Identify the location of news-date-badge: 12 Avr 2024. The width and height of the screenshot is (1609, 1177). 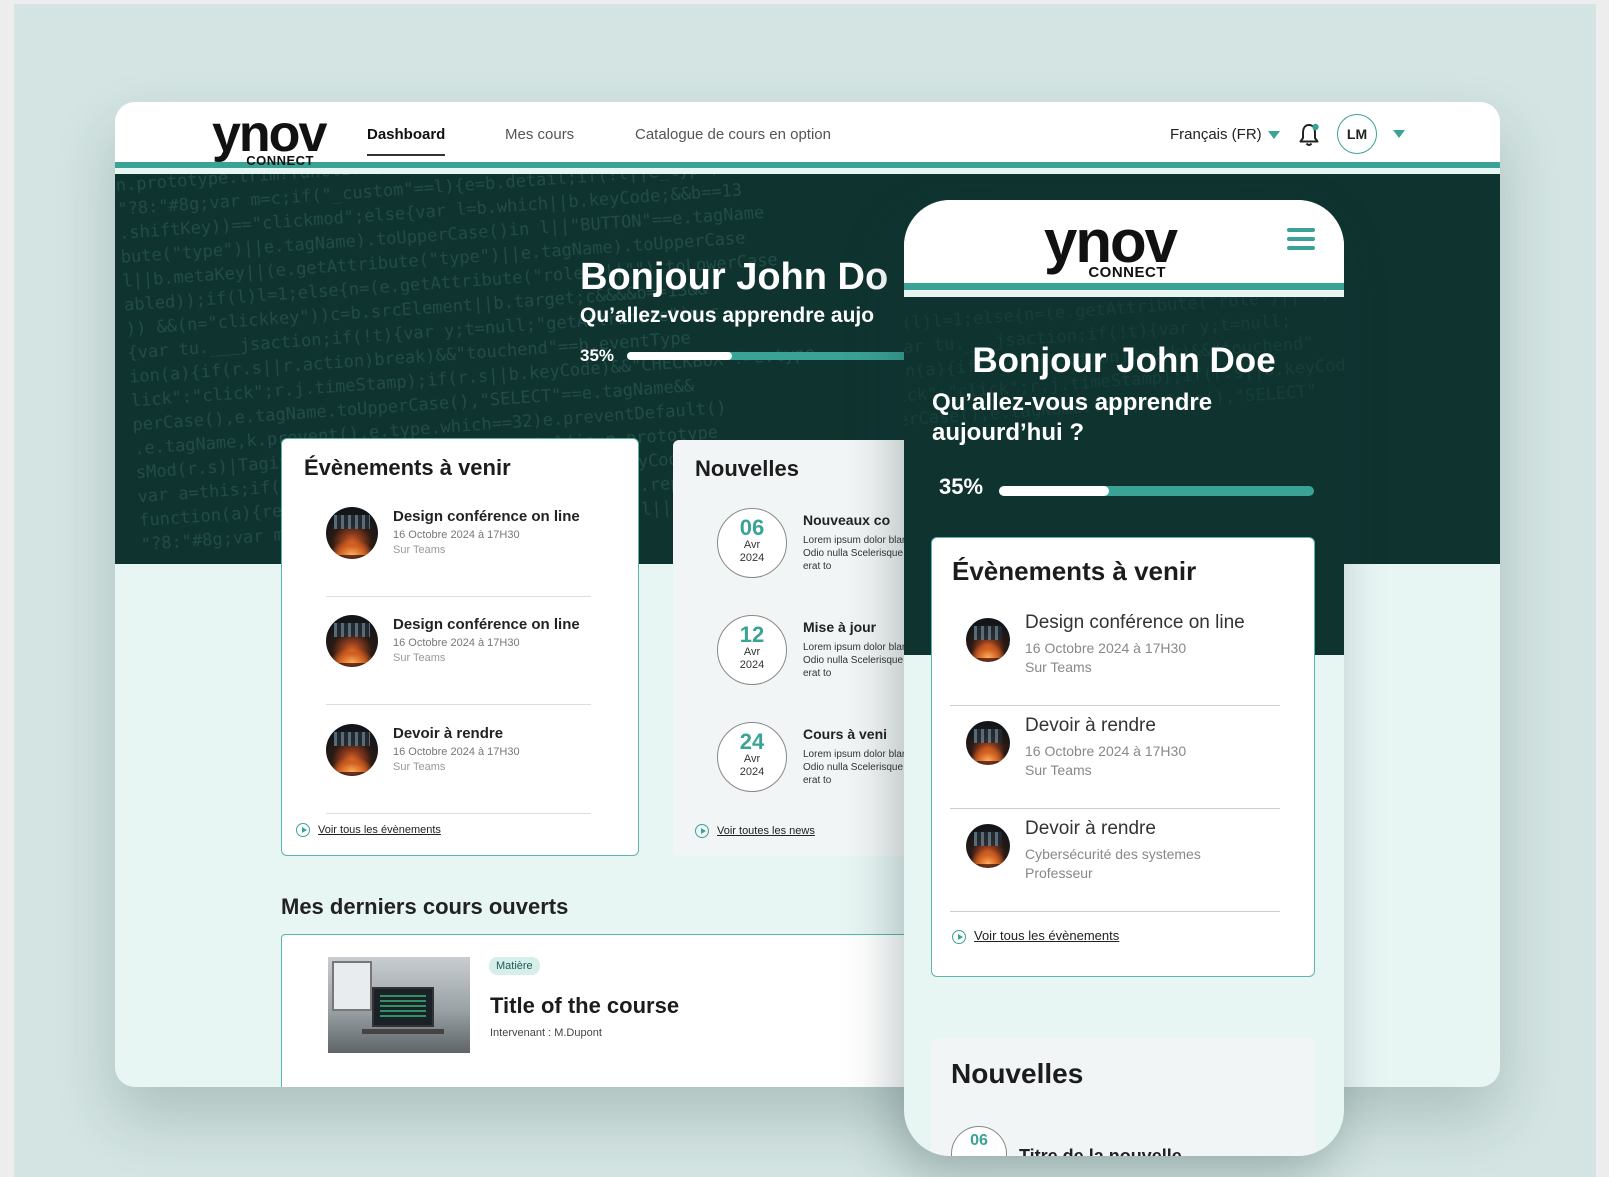
(752, 650).